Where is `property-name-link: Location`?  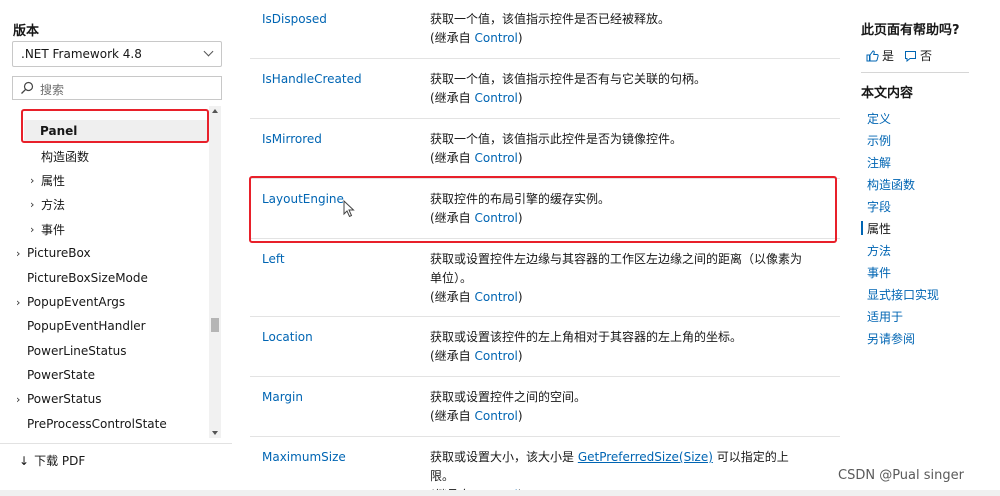
property-name-link: Location is located at coordinates (287, 337).